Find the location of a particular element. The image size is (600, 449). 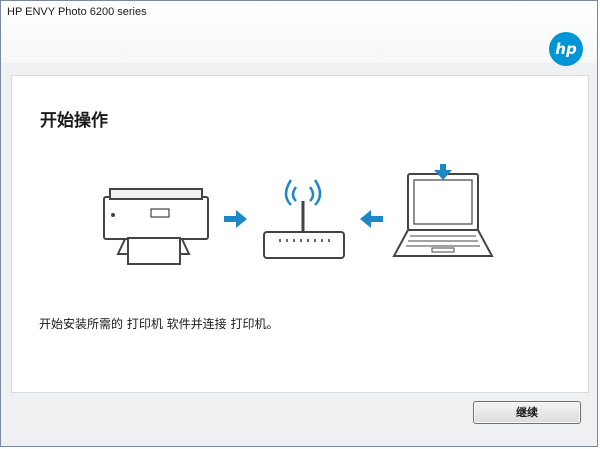

laptop-icon is located at coordinates (443, 215).